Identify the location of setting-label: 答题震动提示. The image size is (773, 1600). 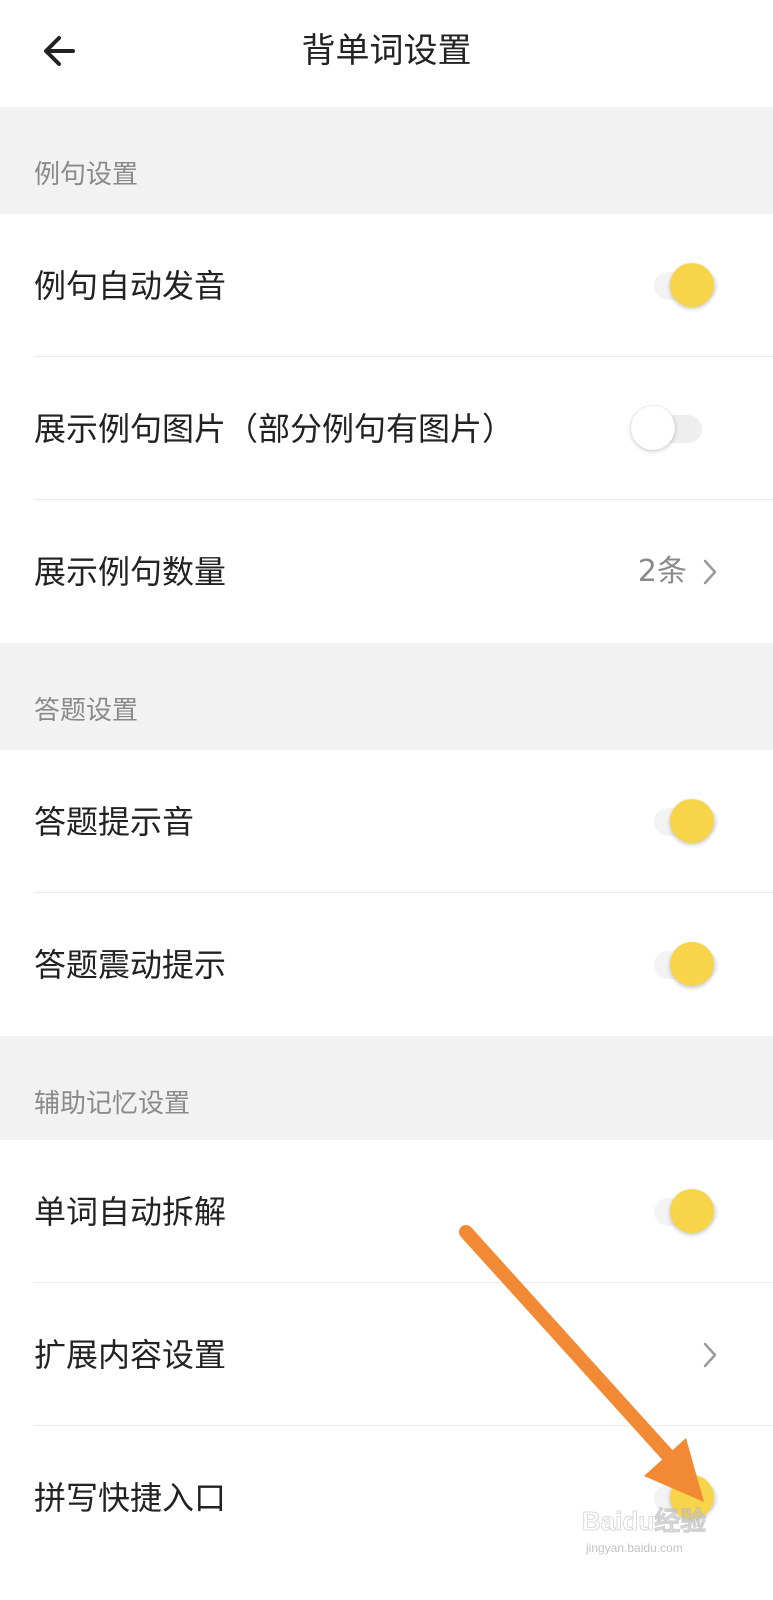
(130, 964).